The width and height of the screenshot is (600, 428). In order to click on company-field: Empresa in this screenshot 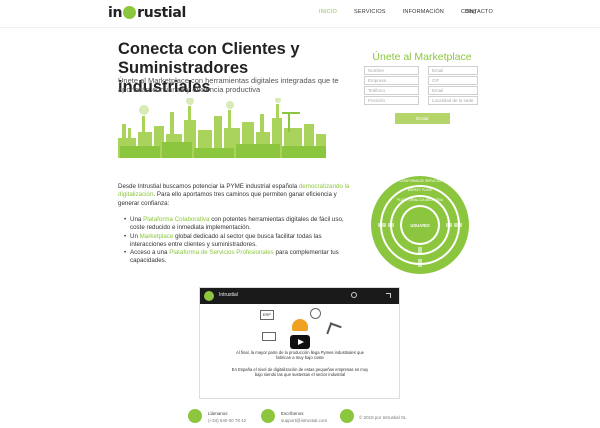, I will do `click(391, 80)`.